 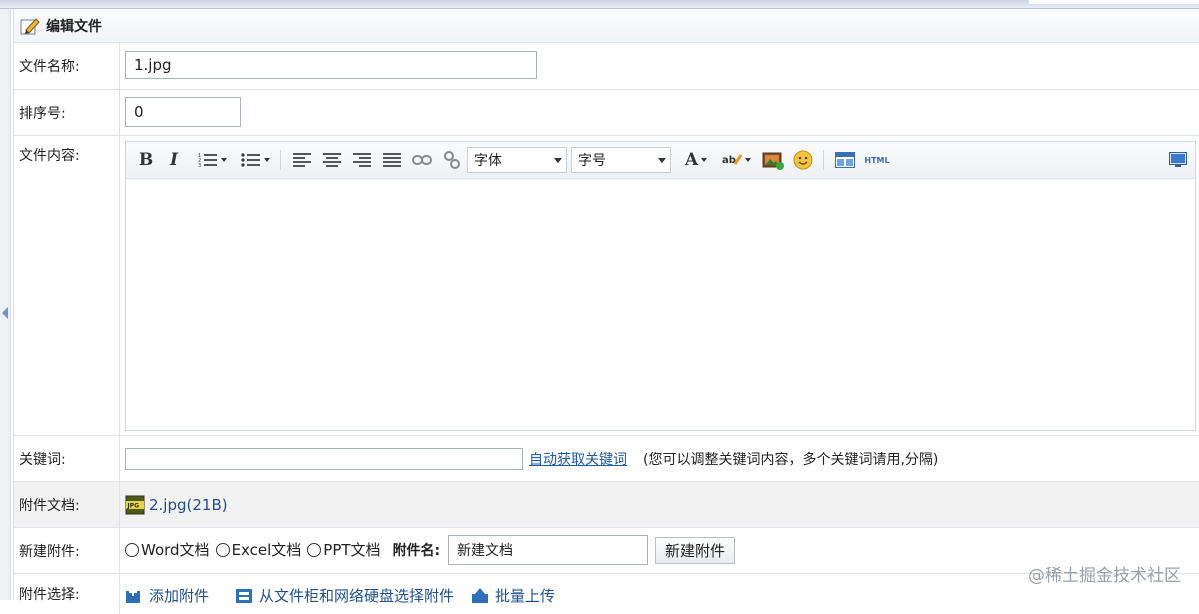 What do you see at coordinates (480, 595) in the screenshot?
I see `upload-icon` at bounding box center [480, 595].